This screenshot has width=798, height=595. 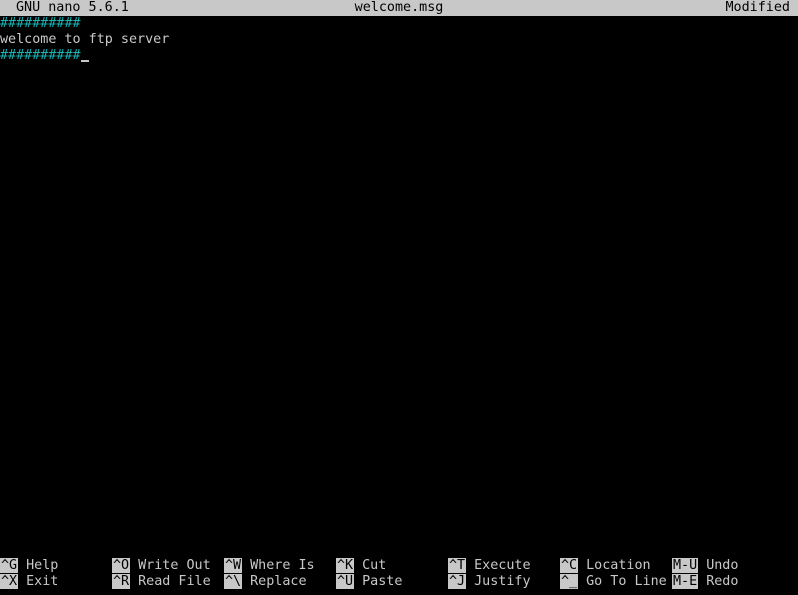 I want to click on shortcut-read-file: ^R Read File, so click(x=161, y=582).